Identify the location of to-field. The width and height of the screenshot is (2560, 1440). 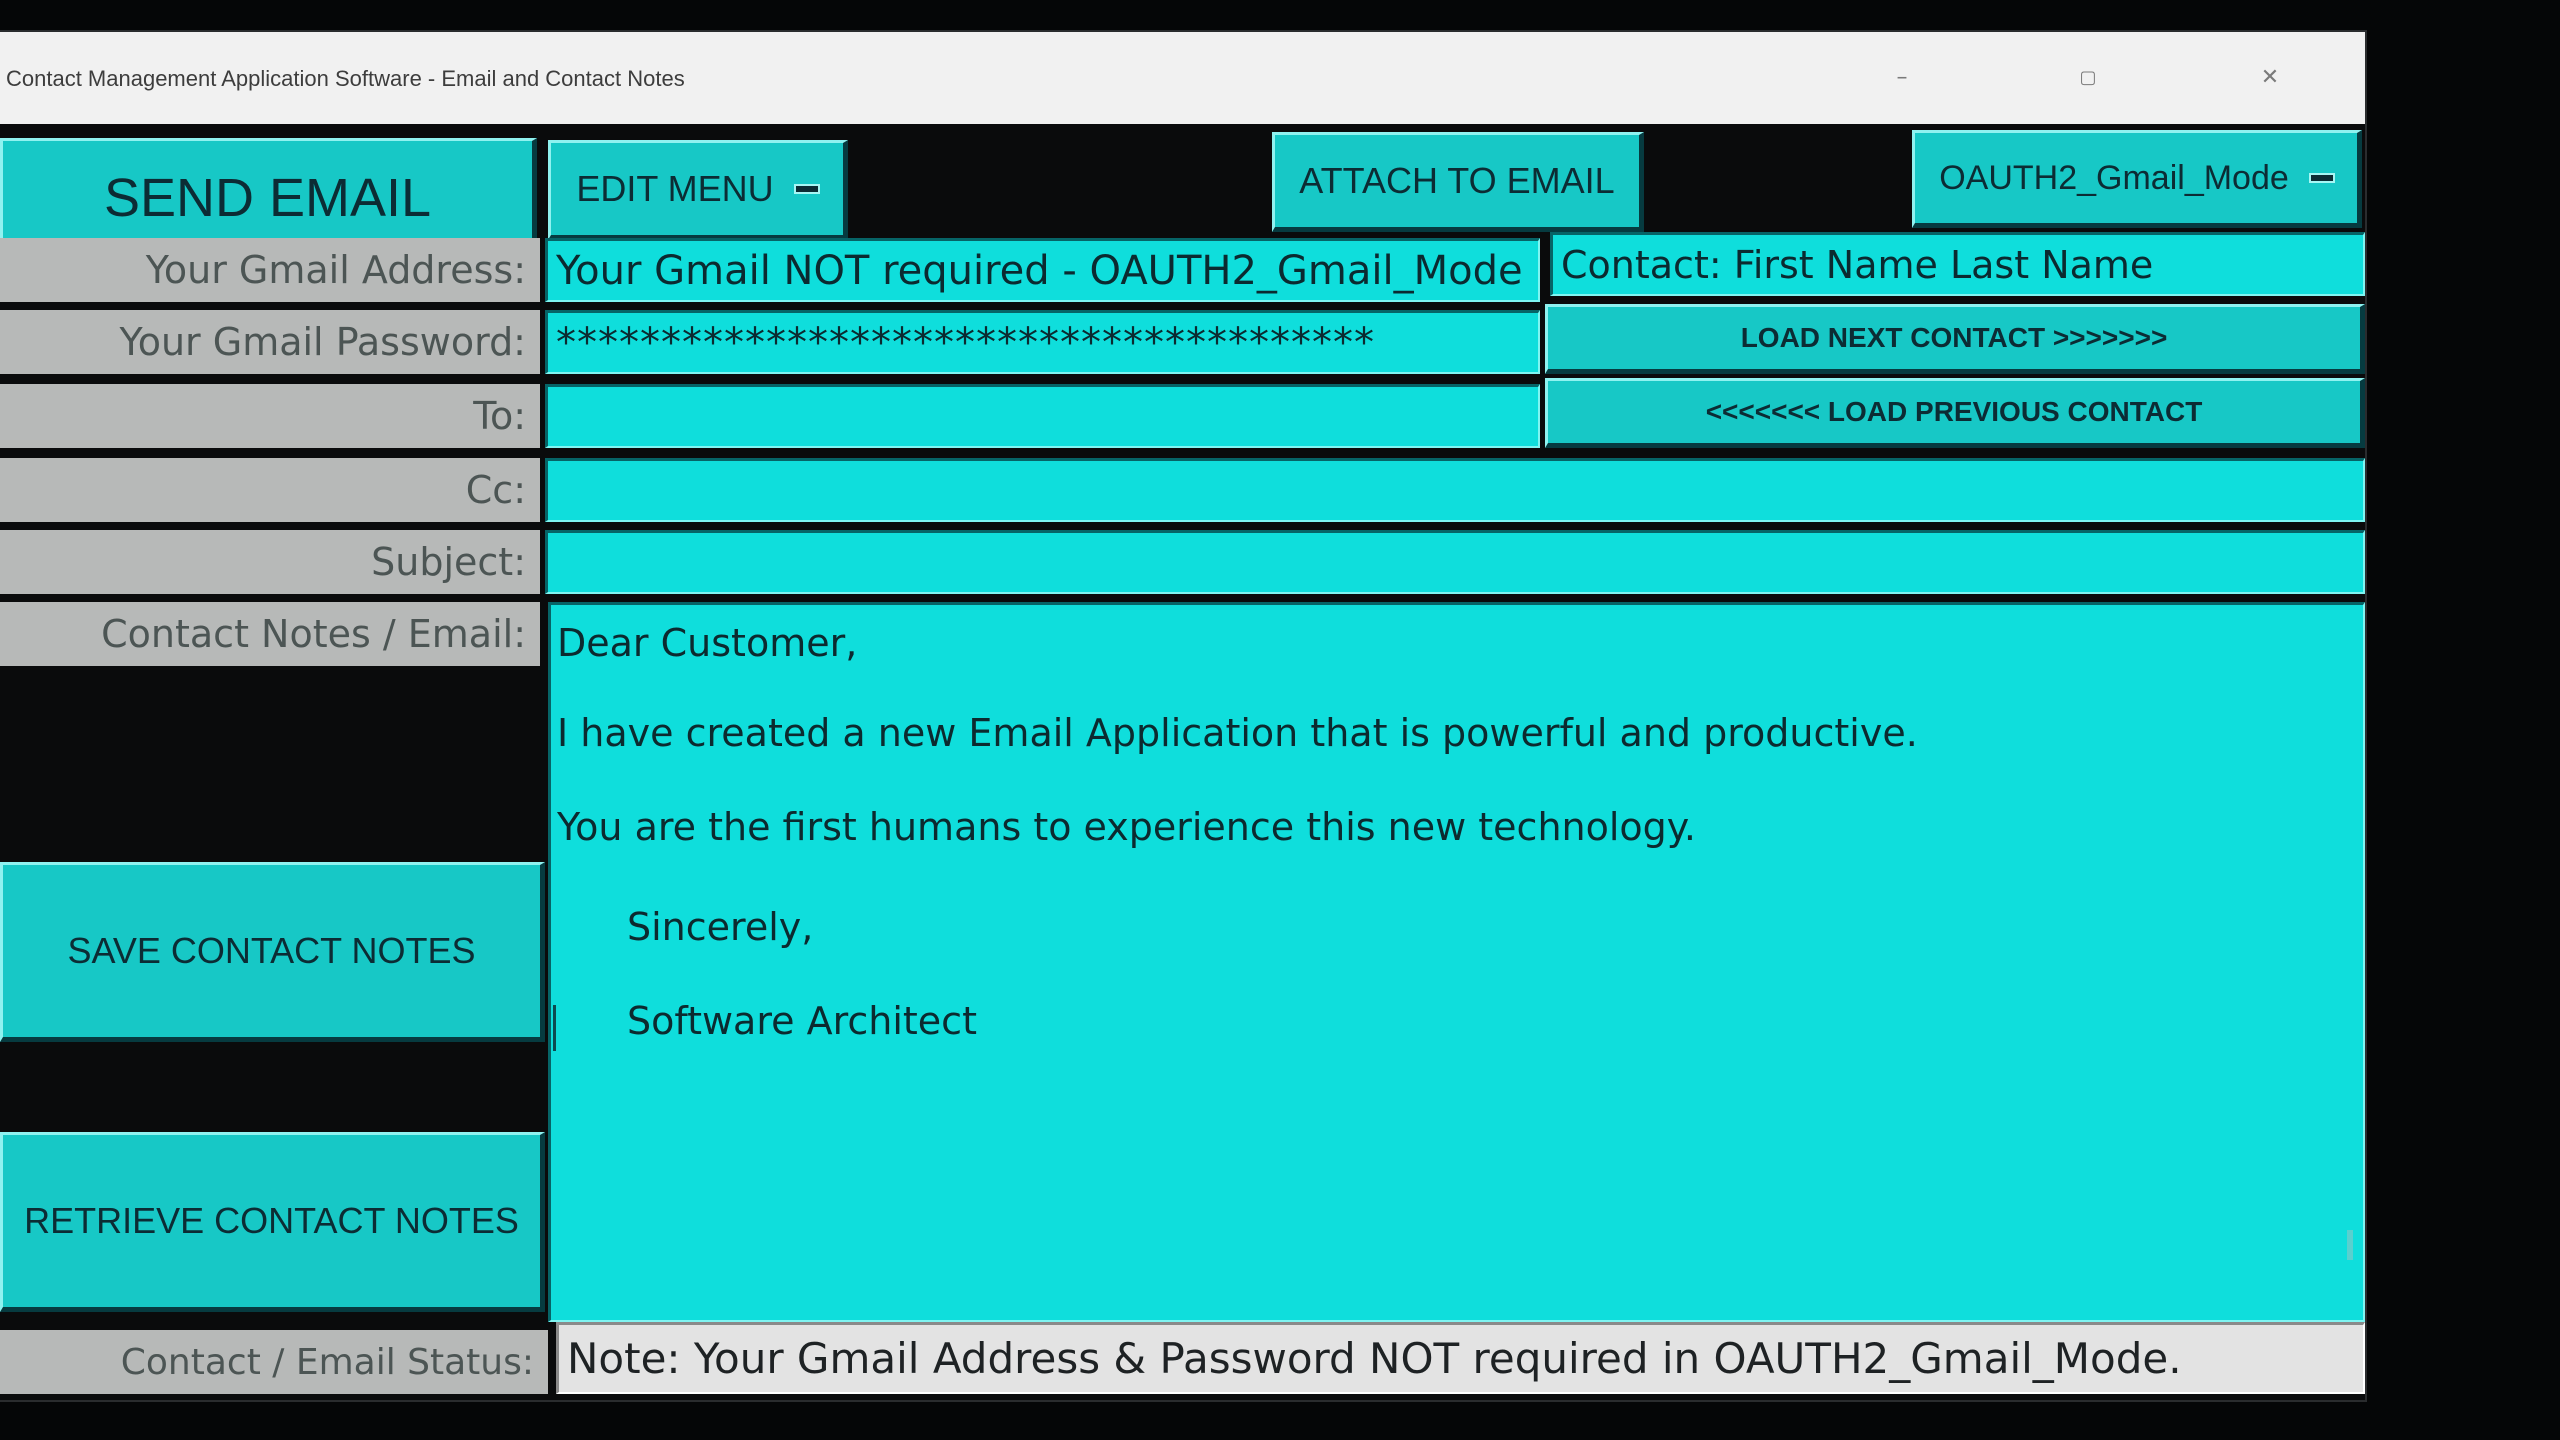
(1042, 416).